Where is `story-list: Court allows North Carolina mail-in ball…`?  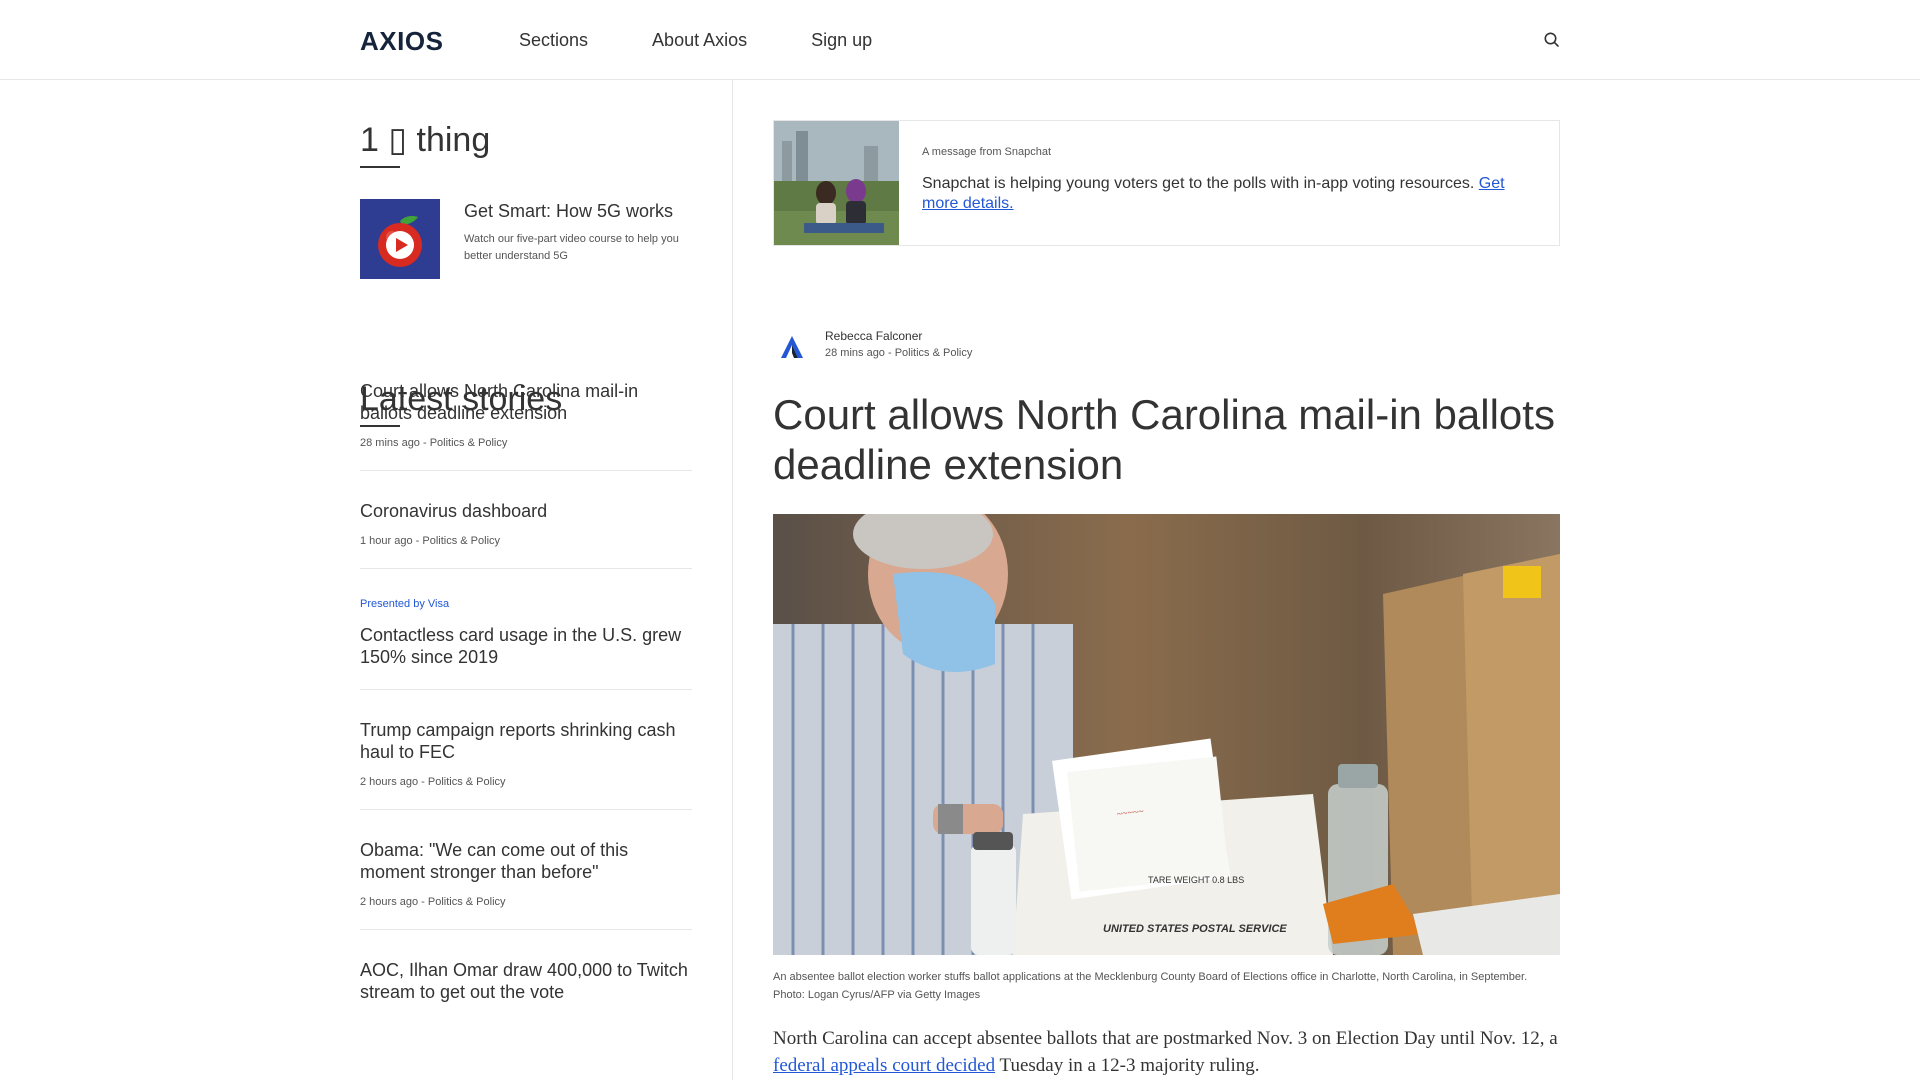
story-list: Court allows North Carolina mail-in ball… is located at coordinates (526, 717).